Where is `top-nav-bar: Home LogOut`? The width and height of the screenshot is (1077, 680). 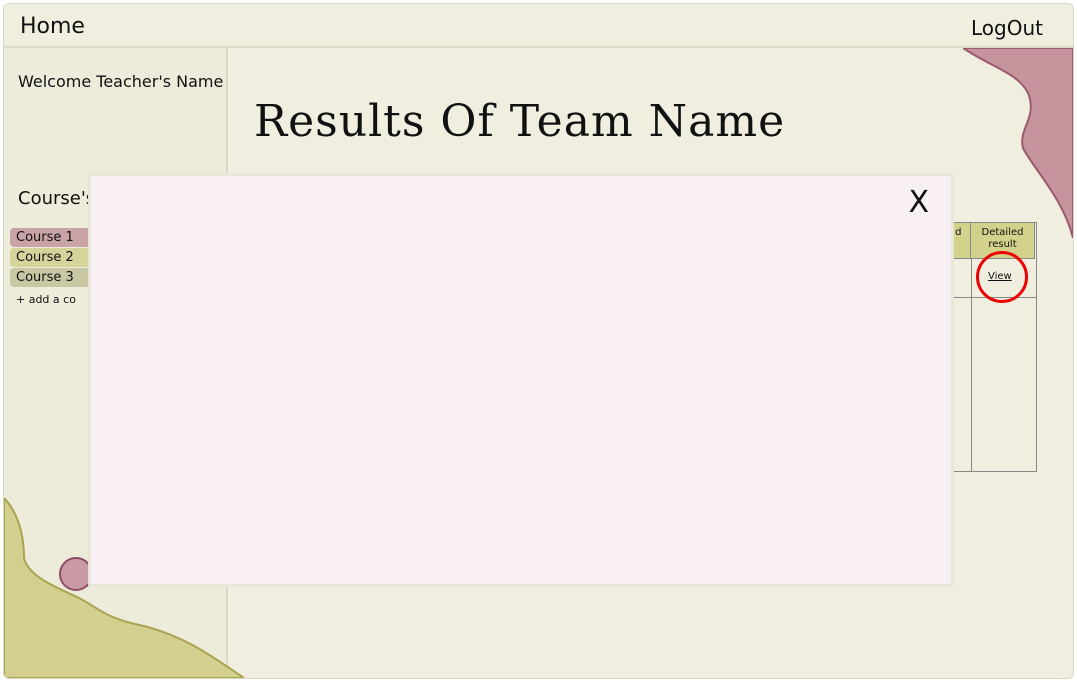
top-nav-bar: Home LogOut is located at coordinates (538, 26).